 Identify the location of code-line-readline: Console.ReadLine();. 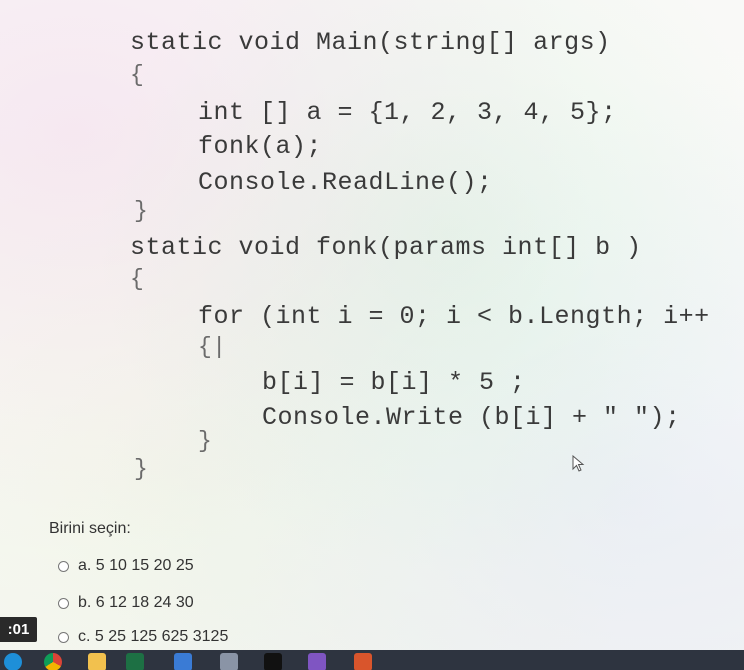
(345, 182).